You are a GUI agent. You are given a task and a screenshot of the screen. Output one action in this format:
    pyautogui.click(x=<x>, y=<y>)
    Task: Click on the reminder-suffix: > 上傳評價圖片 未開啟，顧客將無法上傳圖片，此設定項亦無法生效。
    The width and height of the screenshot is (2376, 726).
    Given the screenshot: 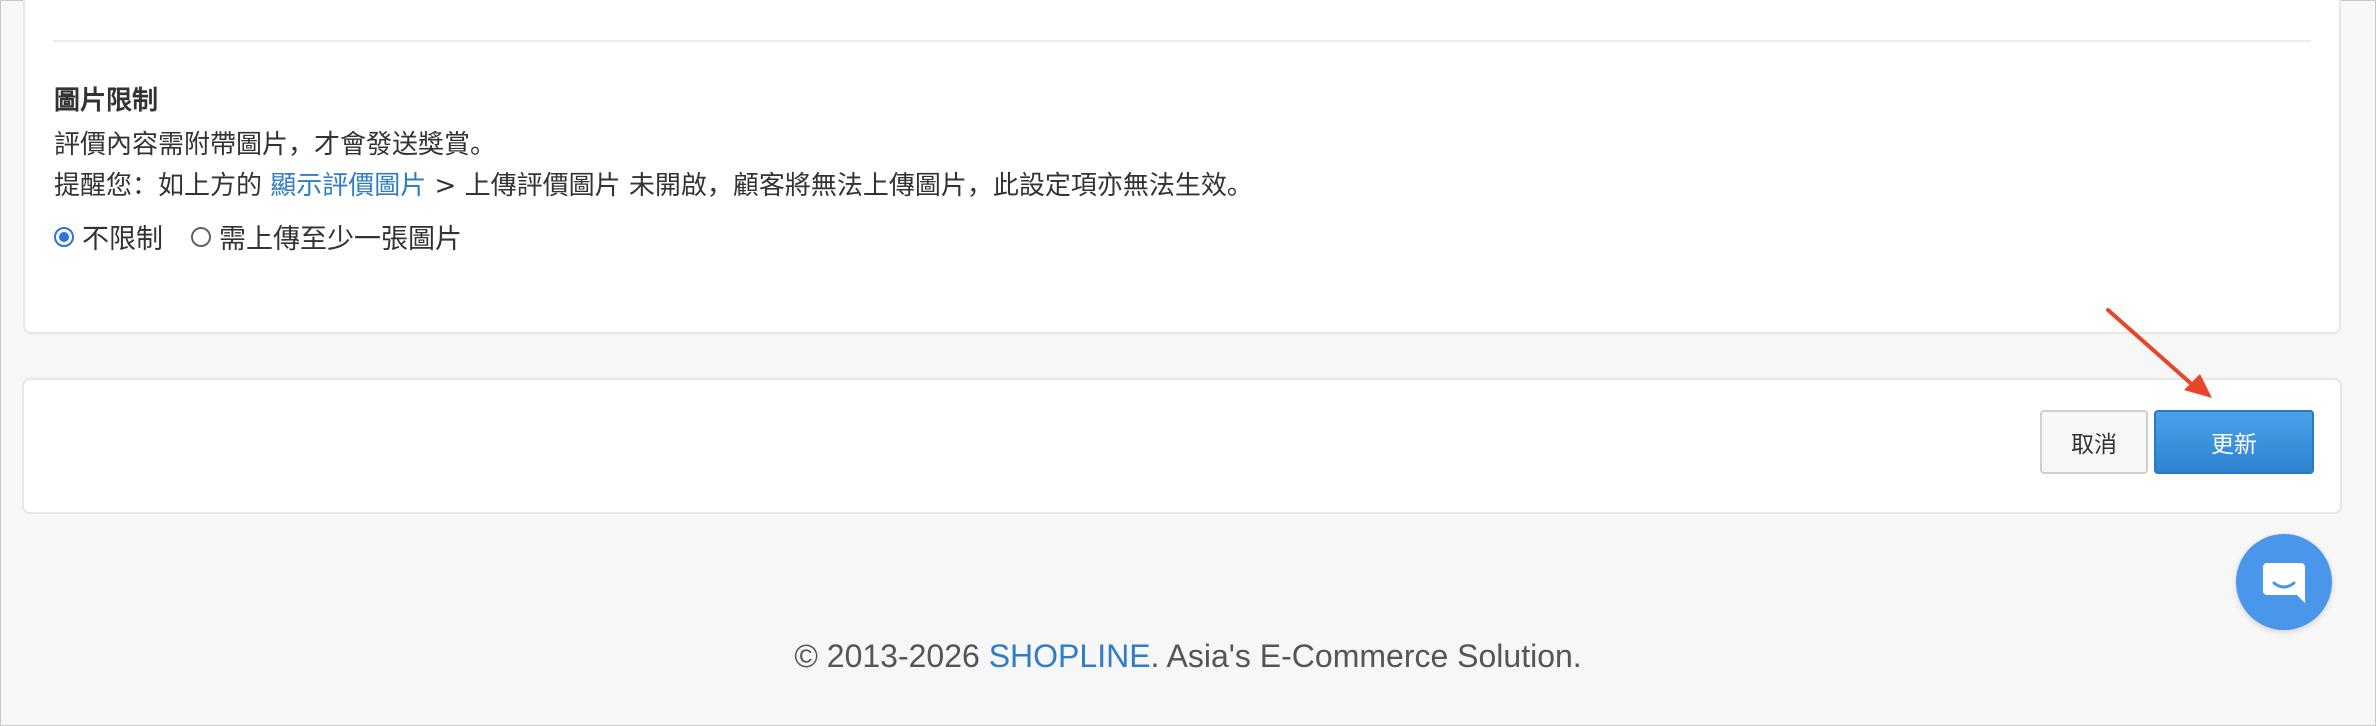 What is the action you would take?
    pyautogui.click(x=839, y=186)
    